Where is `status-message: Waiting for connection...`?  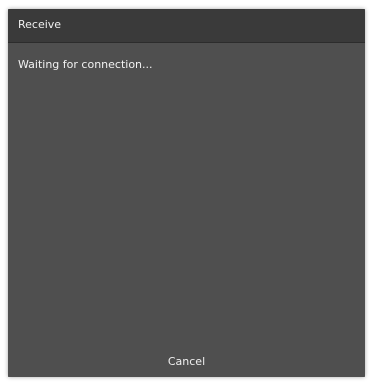 status-message: Waiting for connection... is located at coordinates (85, 64).